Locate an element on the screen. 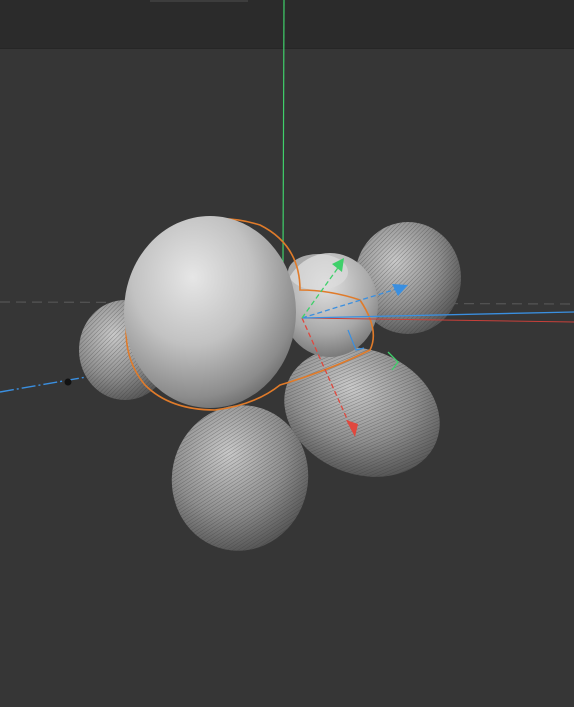  axis-pivot-dot is located at coordinates (68, 382).